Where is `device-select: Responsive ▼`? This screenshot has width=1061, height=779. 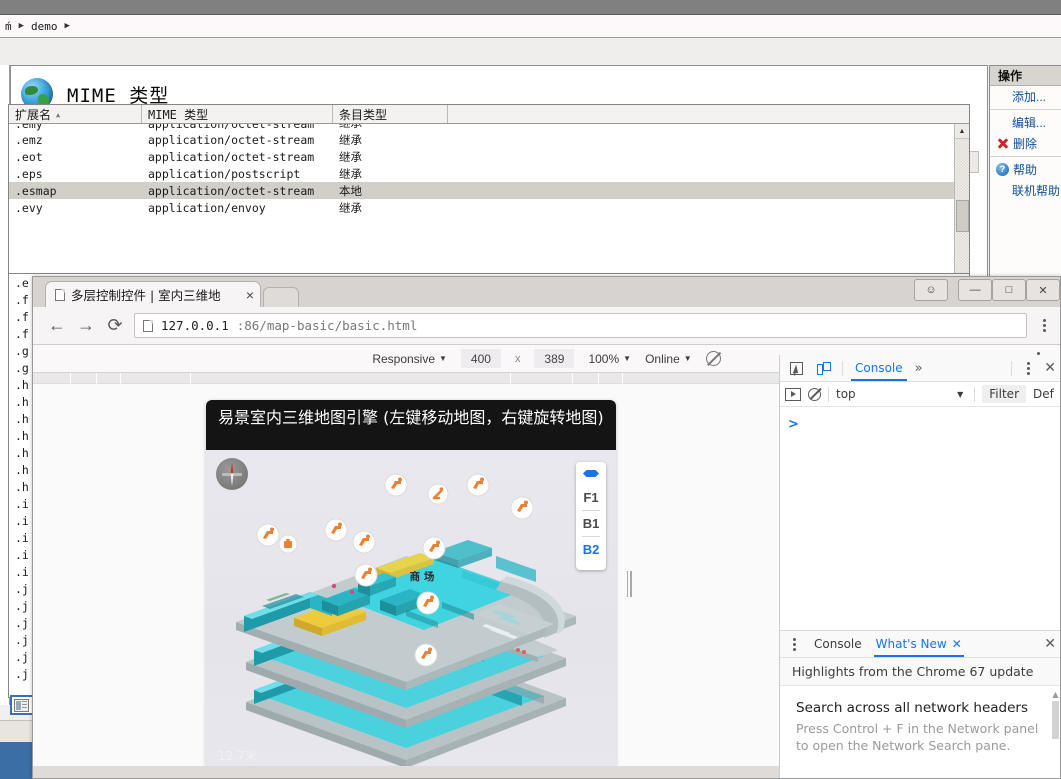
device-select: Responsive ▼ is located at coordinates (409, 359).